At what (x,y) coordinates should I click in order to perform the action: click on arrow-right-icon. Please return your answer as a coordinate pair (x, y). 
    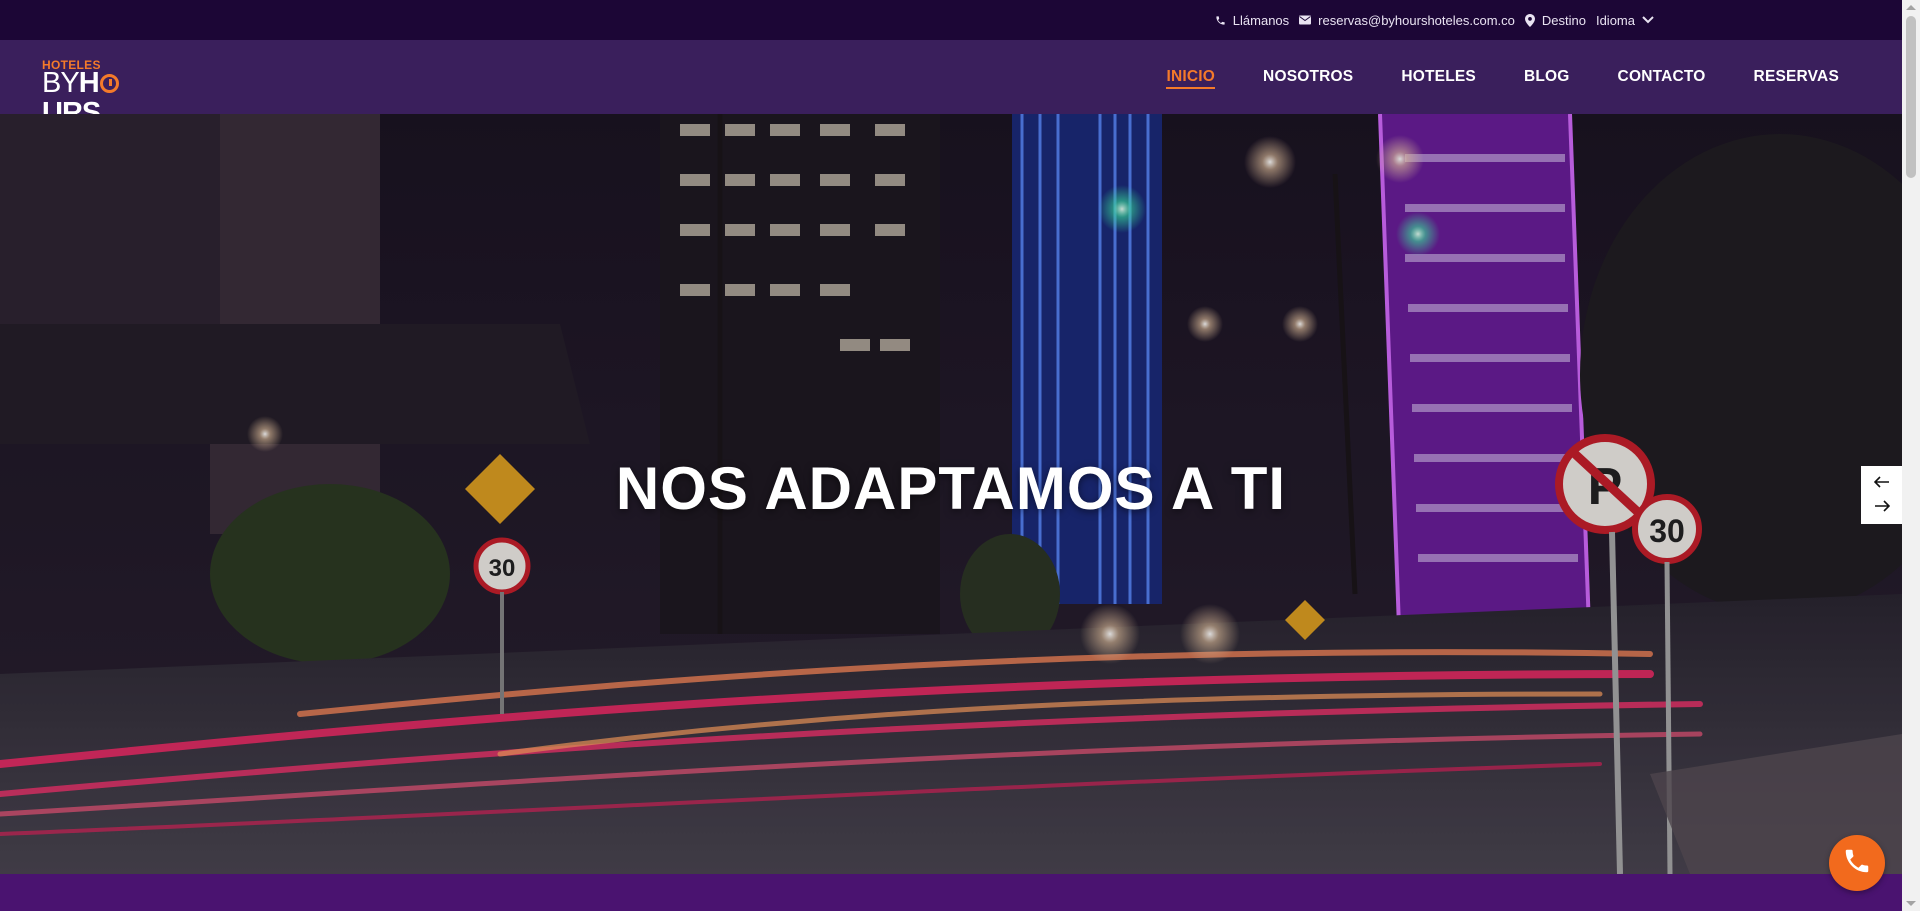
    Looking at the image, I should click on (1882, 507).